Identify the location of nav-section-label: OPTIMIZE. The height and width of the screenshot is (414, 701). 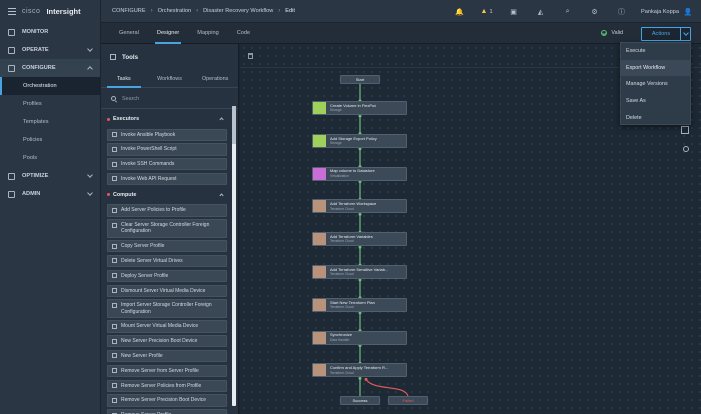
(35, 176).